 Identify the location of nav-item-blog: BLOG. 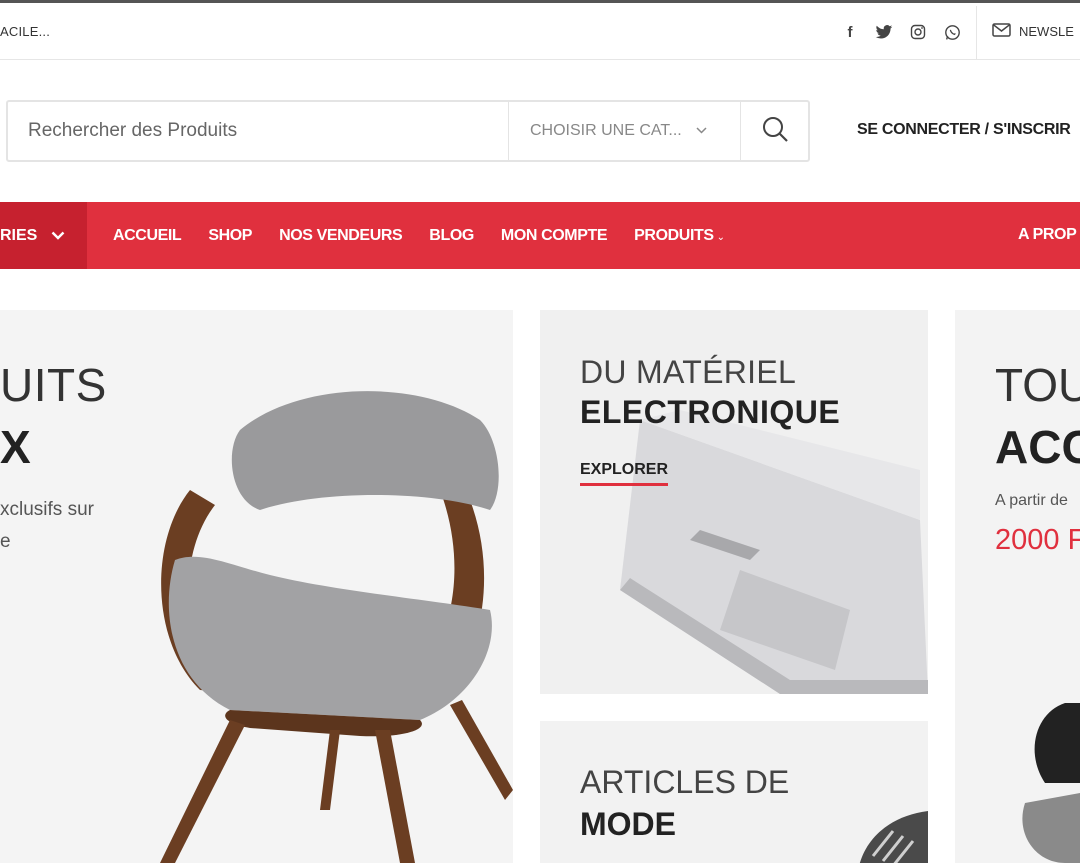
(451, 236).